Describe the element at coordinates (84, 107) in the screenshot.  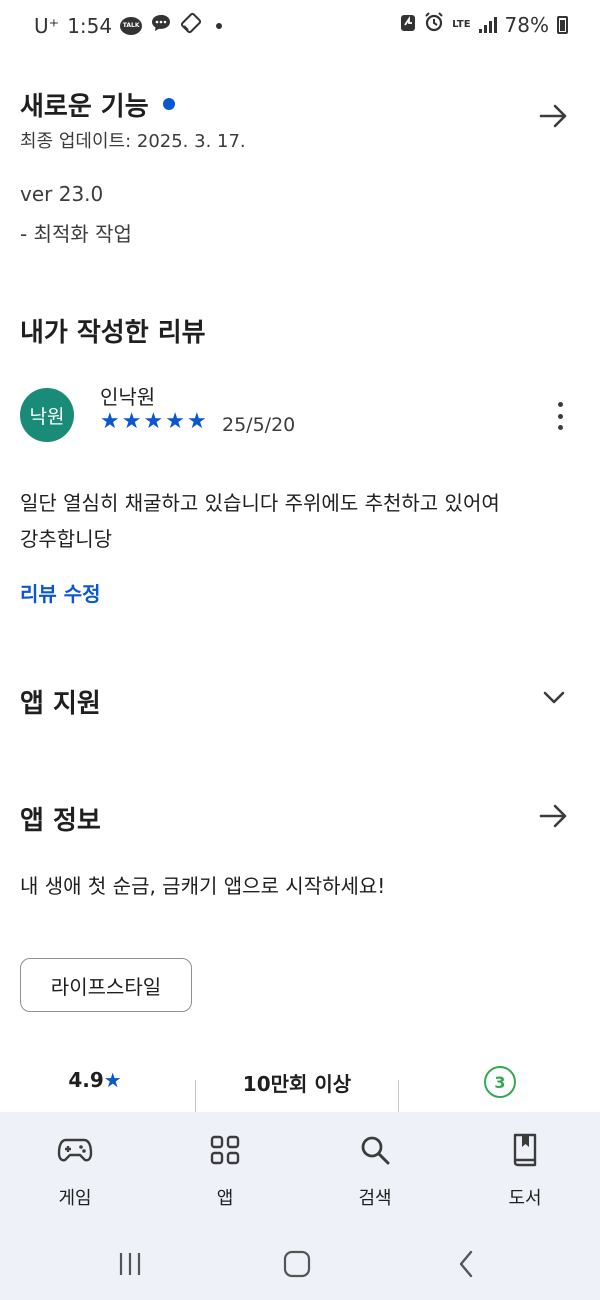
I see `whats-new-title-text: 새로운 기능` at that location.